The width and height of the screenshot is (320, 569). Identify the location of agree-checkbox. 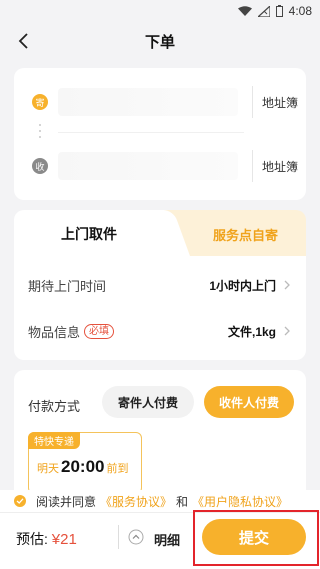
(20, 501).